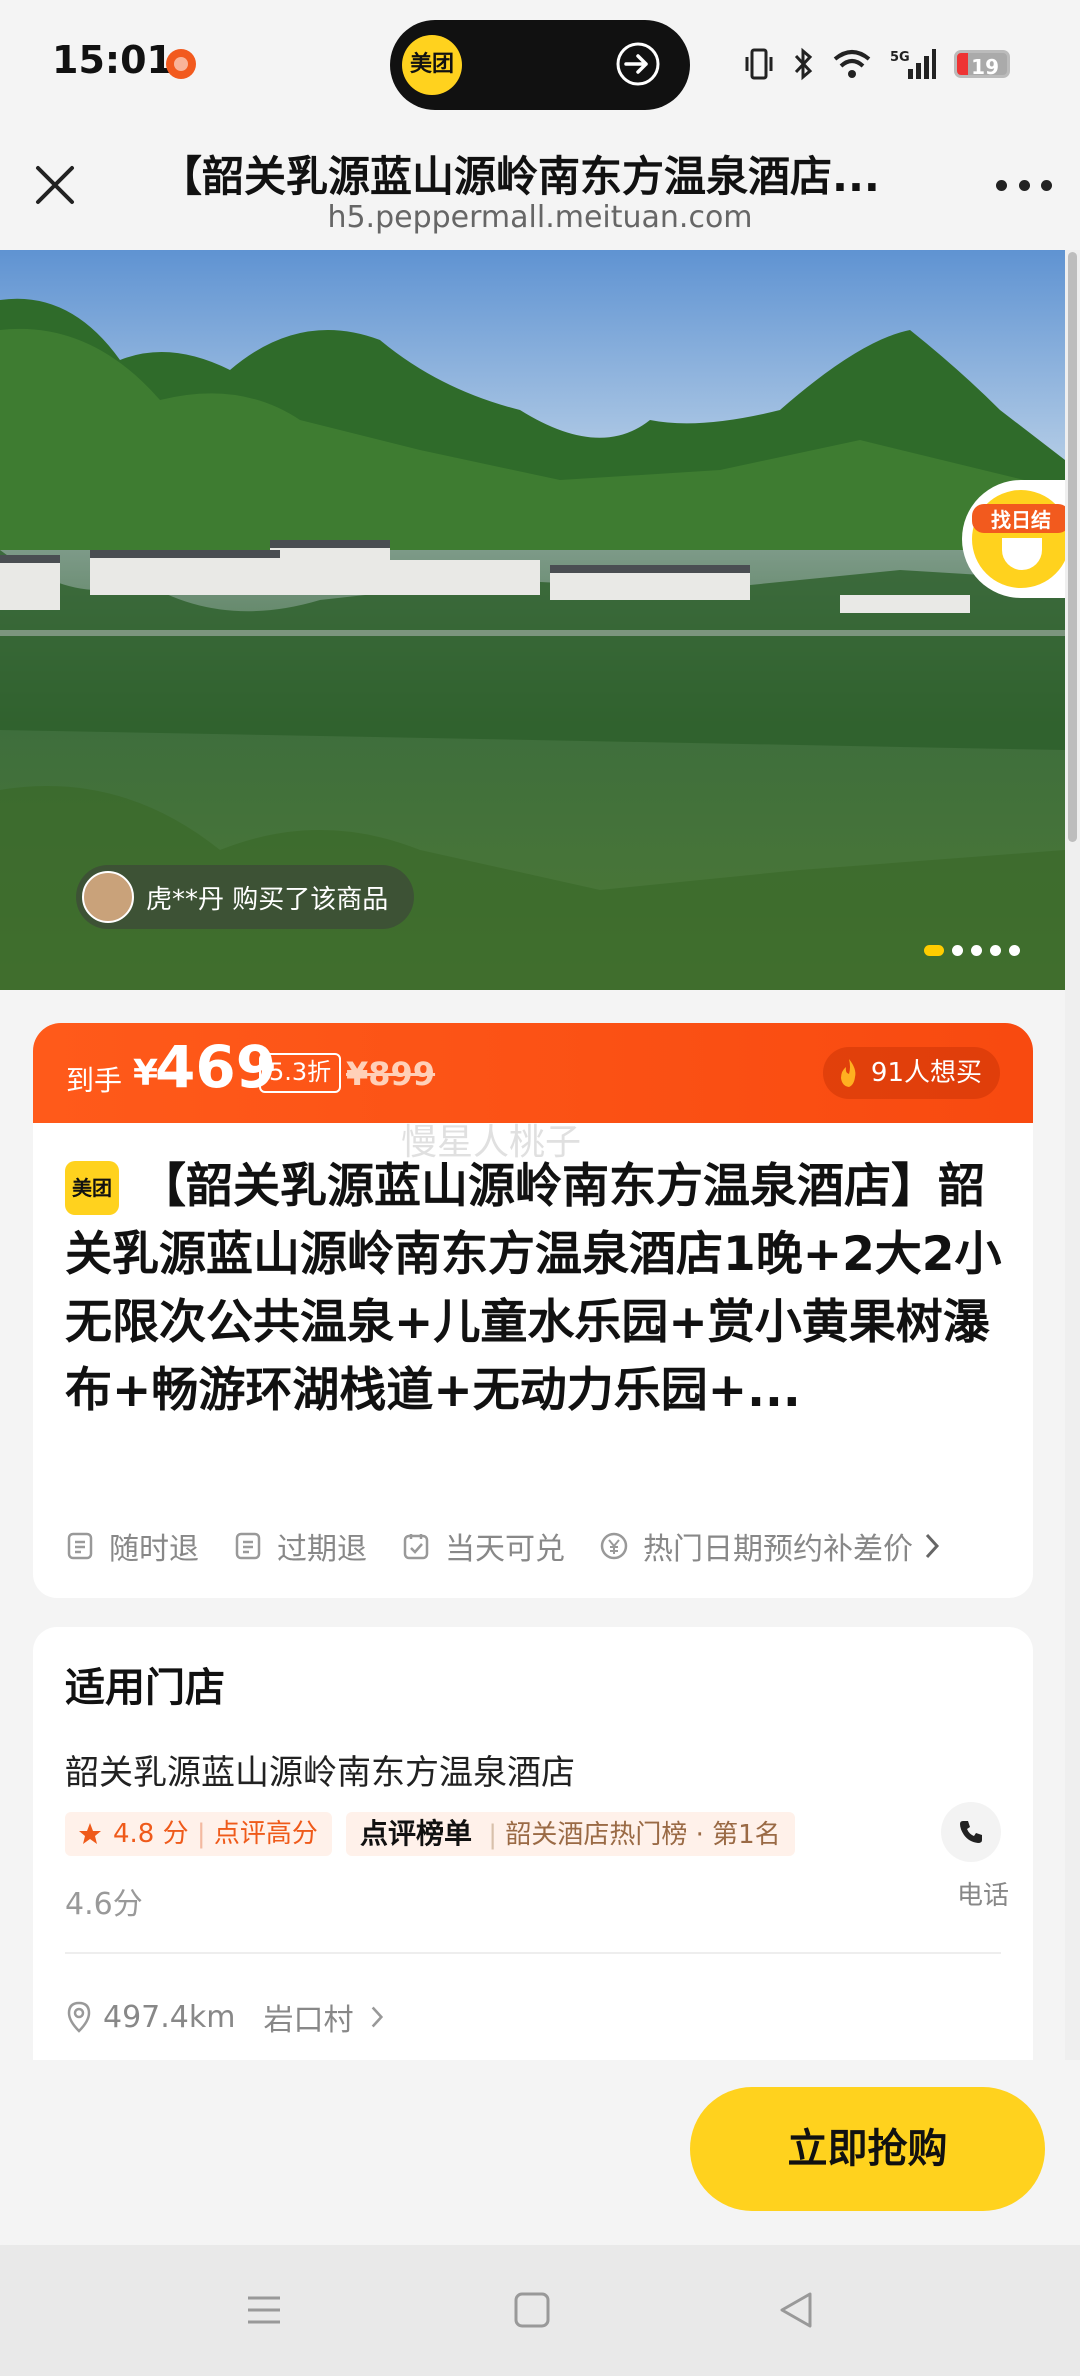 The image size is (1080, 2376). I want to click on enter-arrow-icon, so click(638, 64).